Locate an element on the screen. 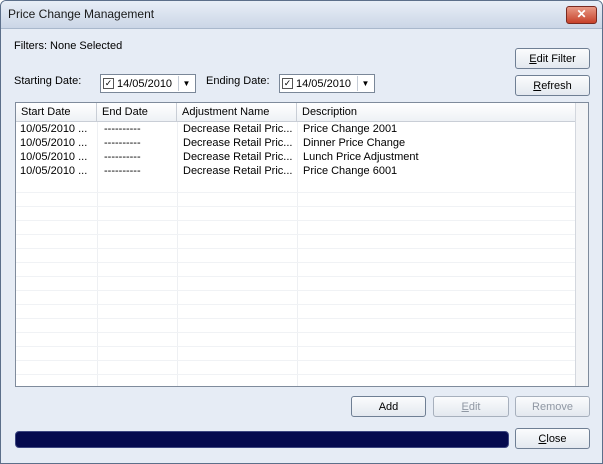 This screenshot has width=603, height=464. ending-date-value: 14/05/2010 is located at coordinates (324, 84).